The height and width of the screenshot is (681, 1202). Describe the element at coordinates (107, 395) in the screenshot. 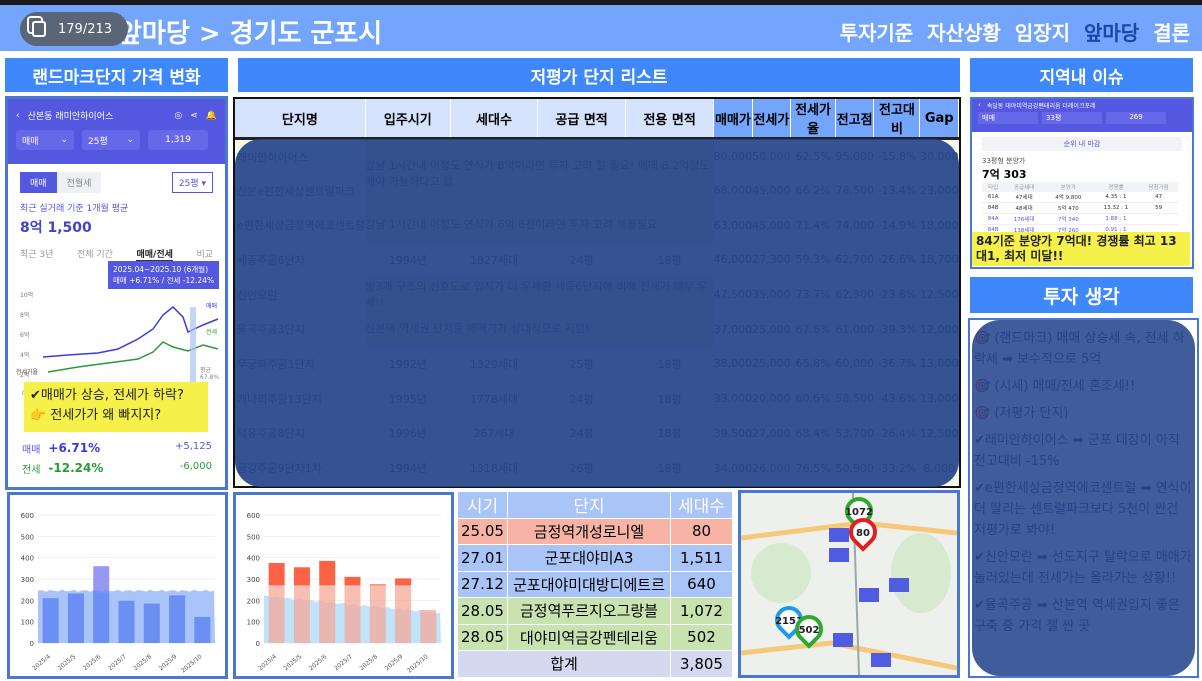

I see `callout-line: ✔매매가 상승, 전세가 하락?` at that location.